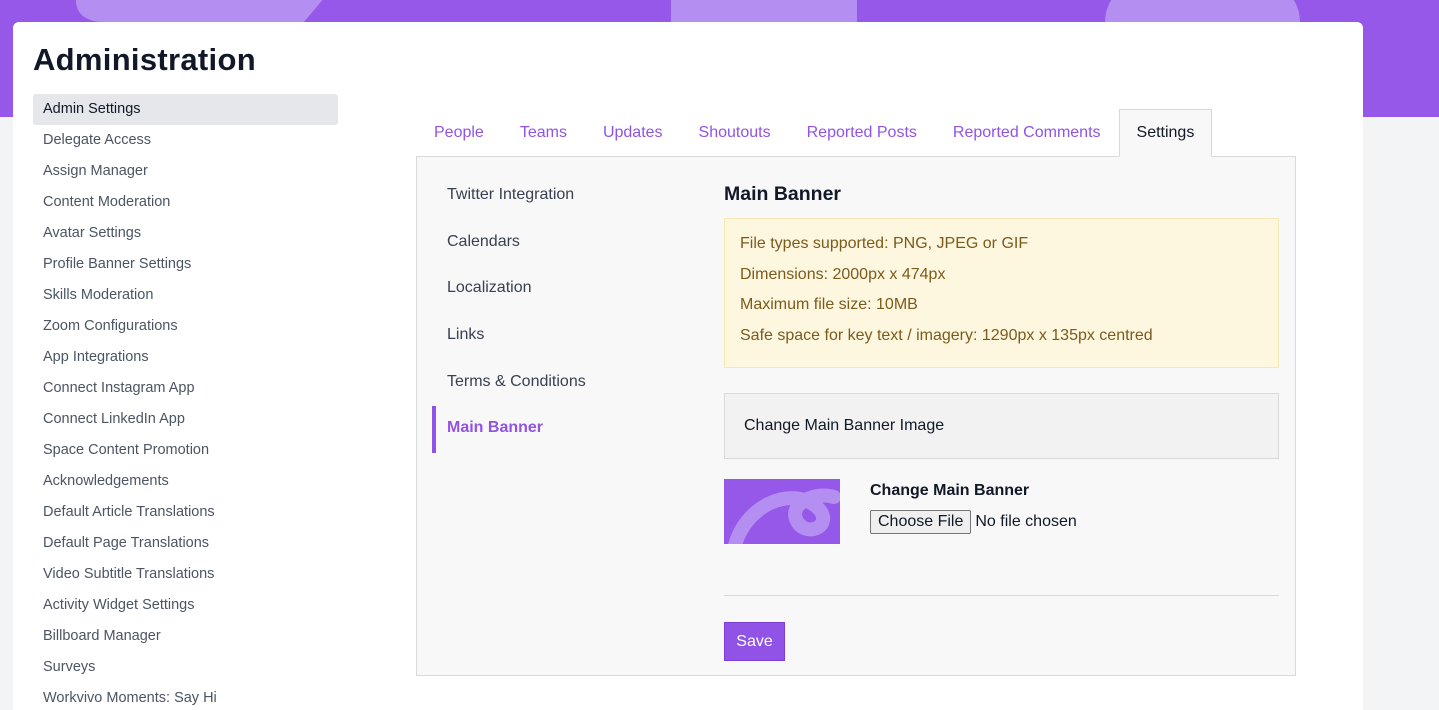  I want to click on upload-label: Change Main Banner, so click(950, 490).